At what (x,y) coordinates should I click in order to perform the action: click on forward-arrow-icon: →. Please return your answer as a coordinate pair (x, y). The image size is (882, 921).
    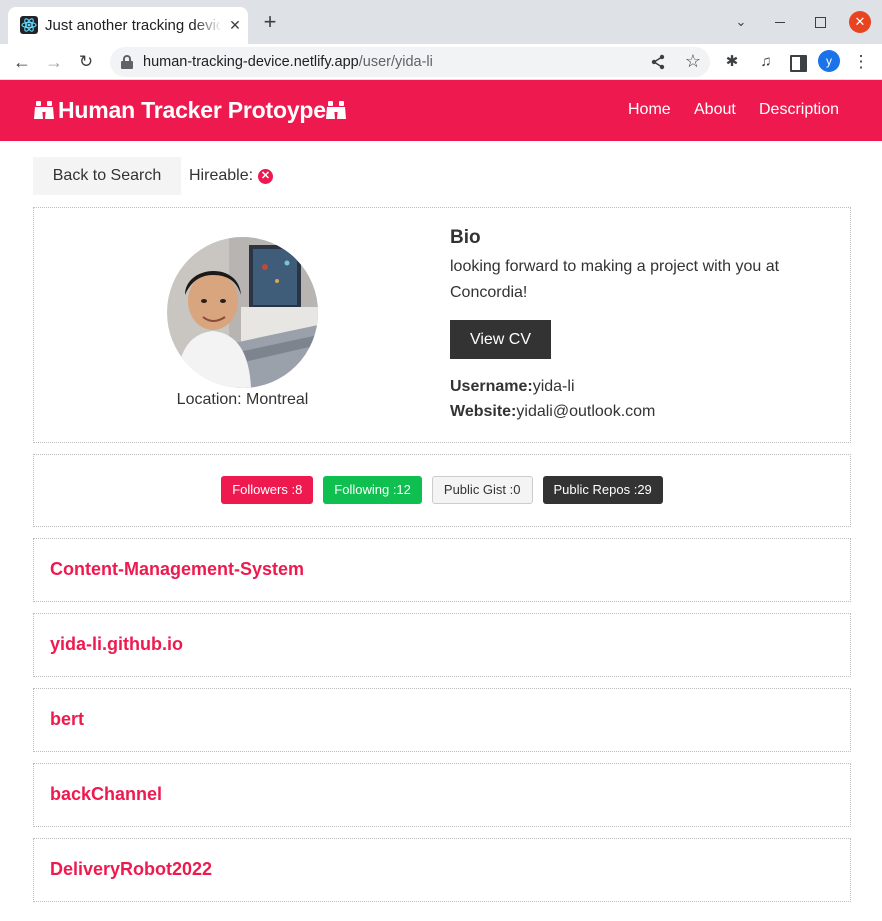
    Looking at the image, I should click on (54, 62).